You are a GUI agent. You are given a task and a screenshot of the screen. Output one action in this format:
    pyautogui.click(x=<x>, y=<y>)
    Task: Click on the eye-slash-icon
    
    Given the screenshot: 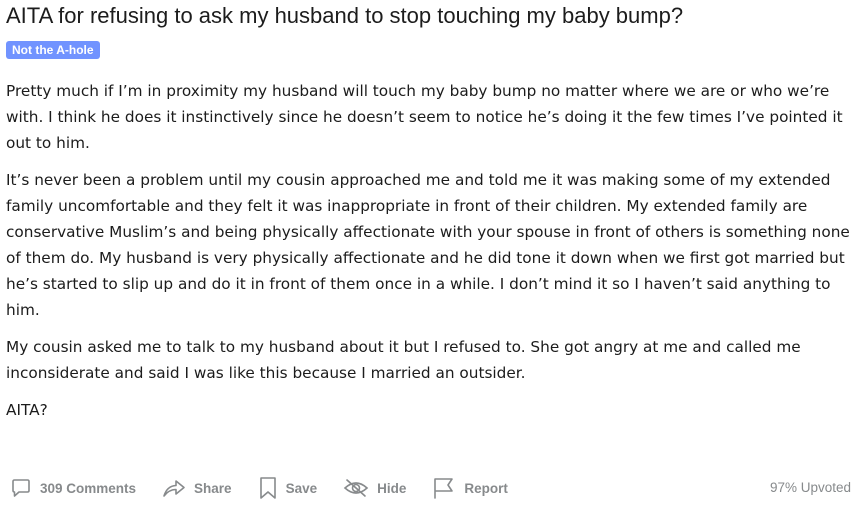 What is the action you would take?
    pyautogui.click(x=356, y=488)
    